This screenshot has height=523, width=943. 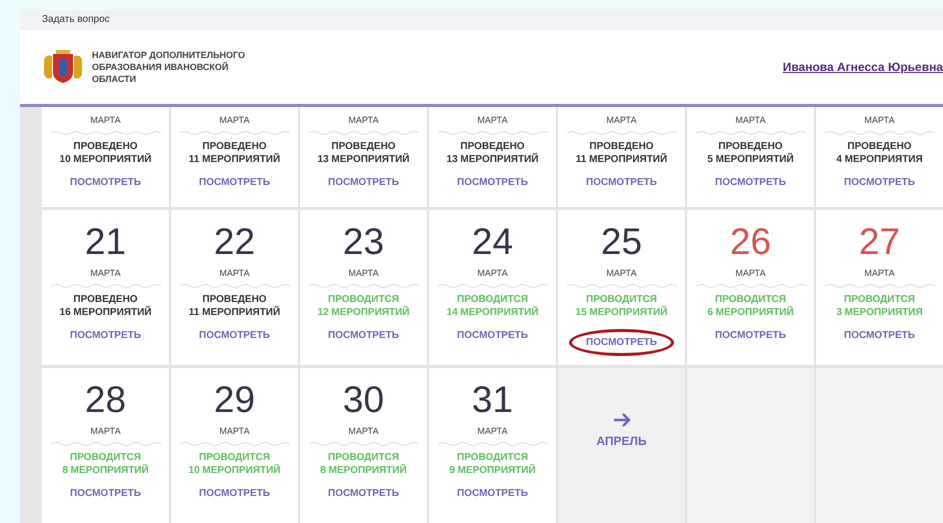 What do you see at coordinates (622, 306) in the screenshot?
I see `event-status: ПРОВОДИТСЯ 15 МЕРОПРИЯТИЙ` at bounding box center [622, 306].